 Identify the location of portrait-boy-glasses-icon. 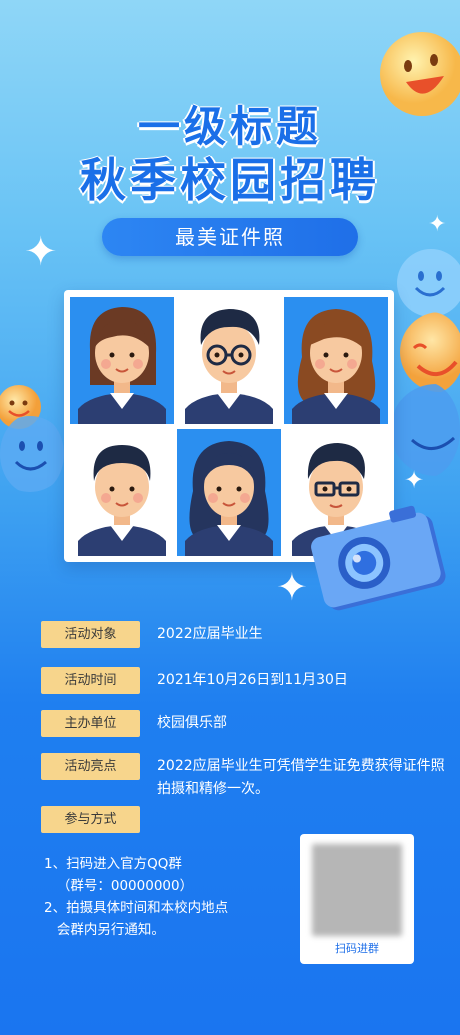
(229, 360).